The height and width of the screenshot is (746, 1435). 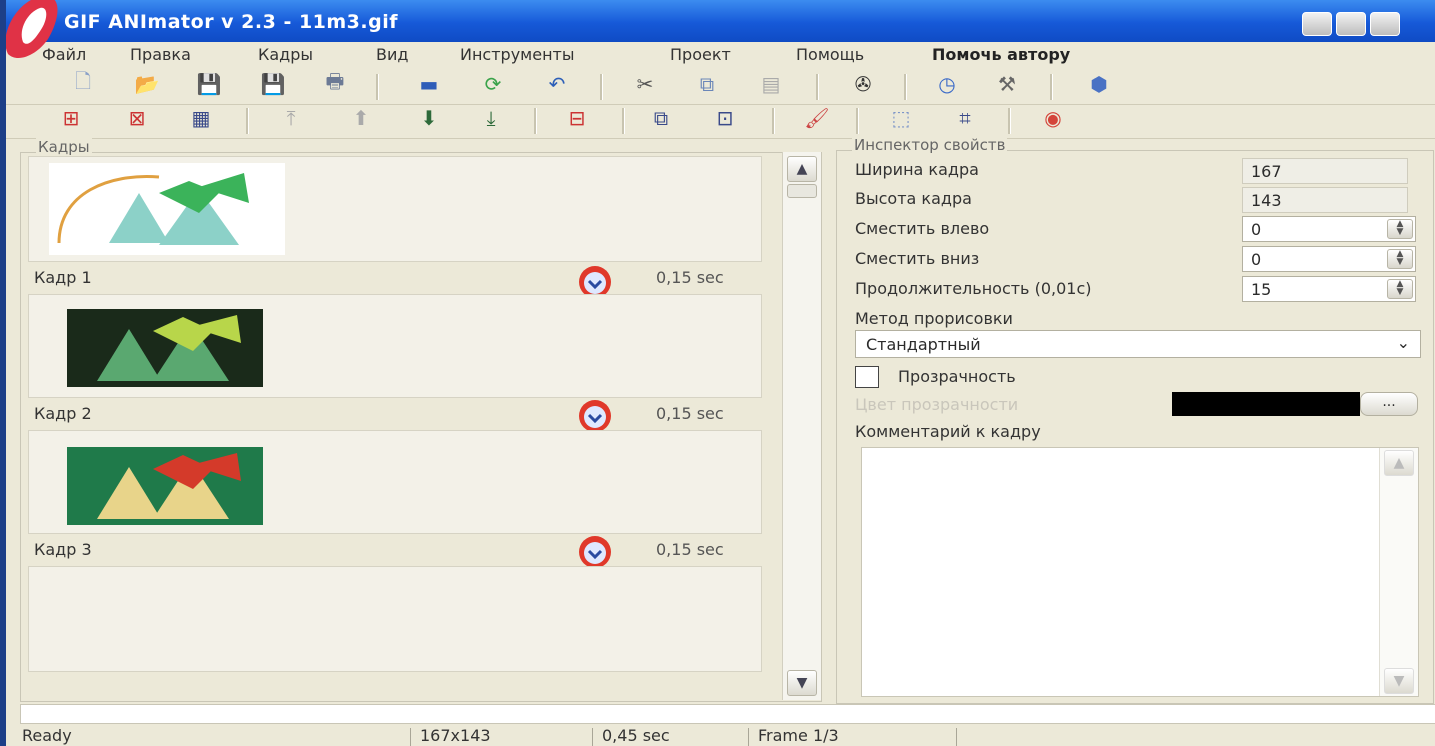 I want to click on offset-down-value: 0, so click(x=1256, y=259).